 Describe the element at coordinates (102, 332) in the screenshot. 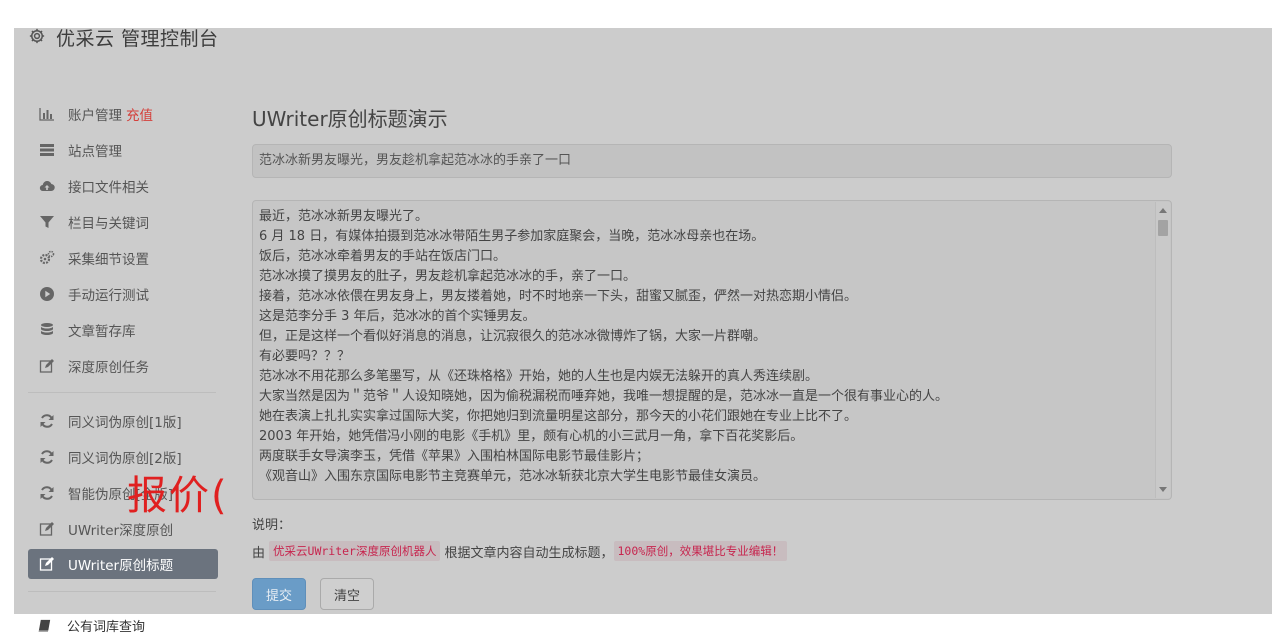

I see `sidebar-item-label: 文章暂存库` at that location.